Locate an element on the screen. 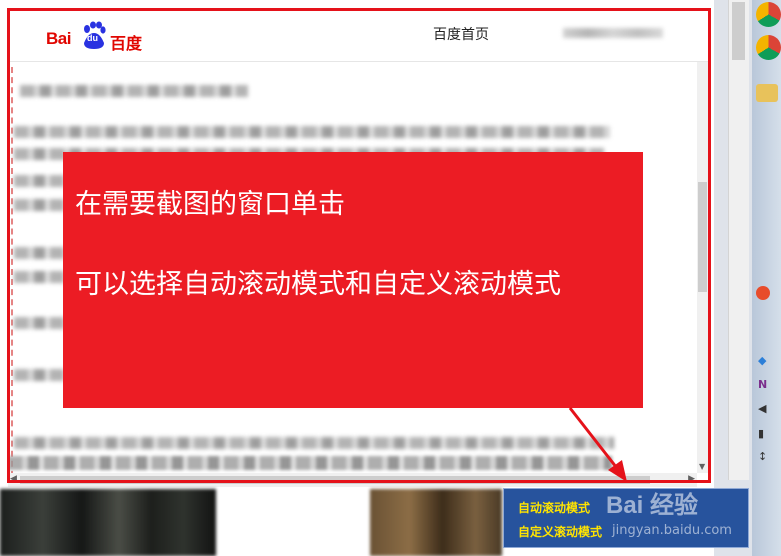 The height and width of the screenshot is (556, 781). onenote-icon: N is located at coordinates (762, 384).